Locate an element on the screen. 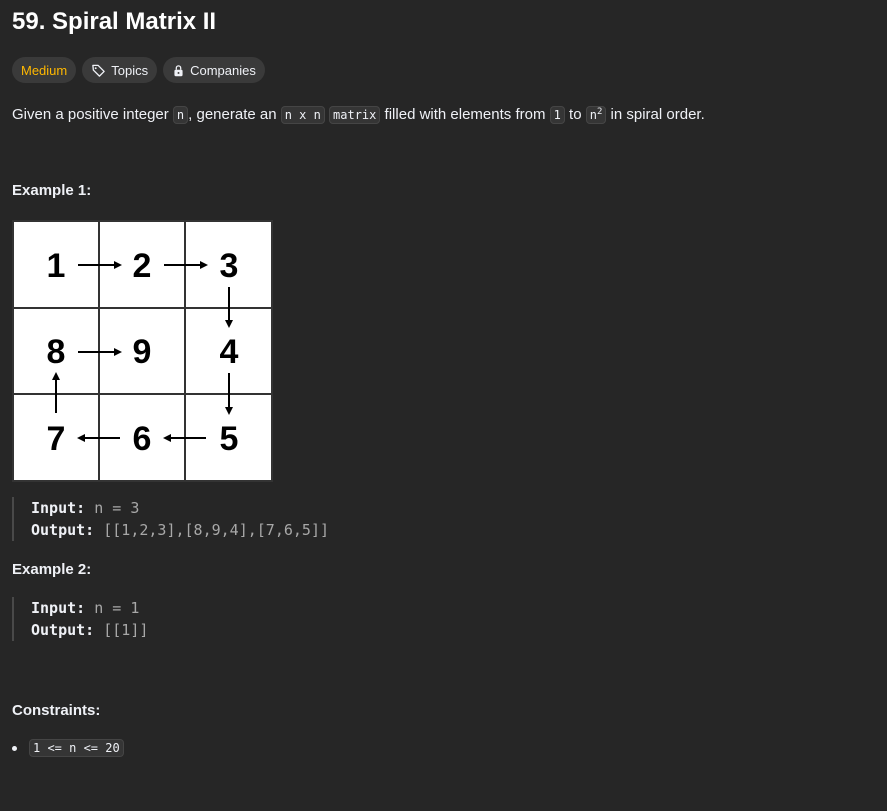 This screenshot has height=811, width=887. code-n-exponent: 2 is located at coordinates (599, 112).